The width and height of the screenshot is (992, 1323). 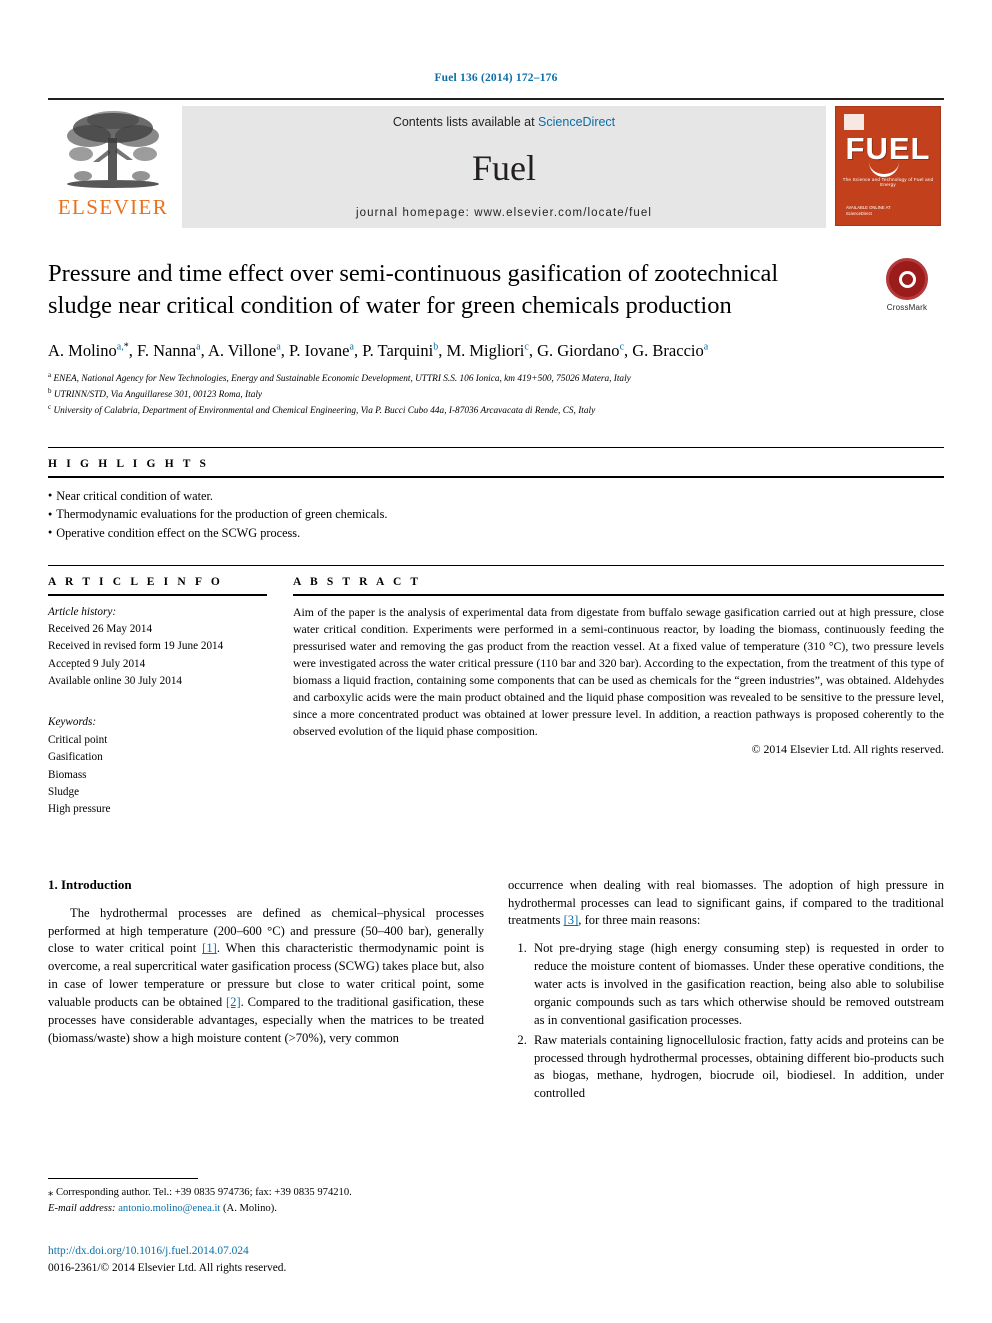 I want to click on author-name: A. Villone, so click(x=242, y=350).